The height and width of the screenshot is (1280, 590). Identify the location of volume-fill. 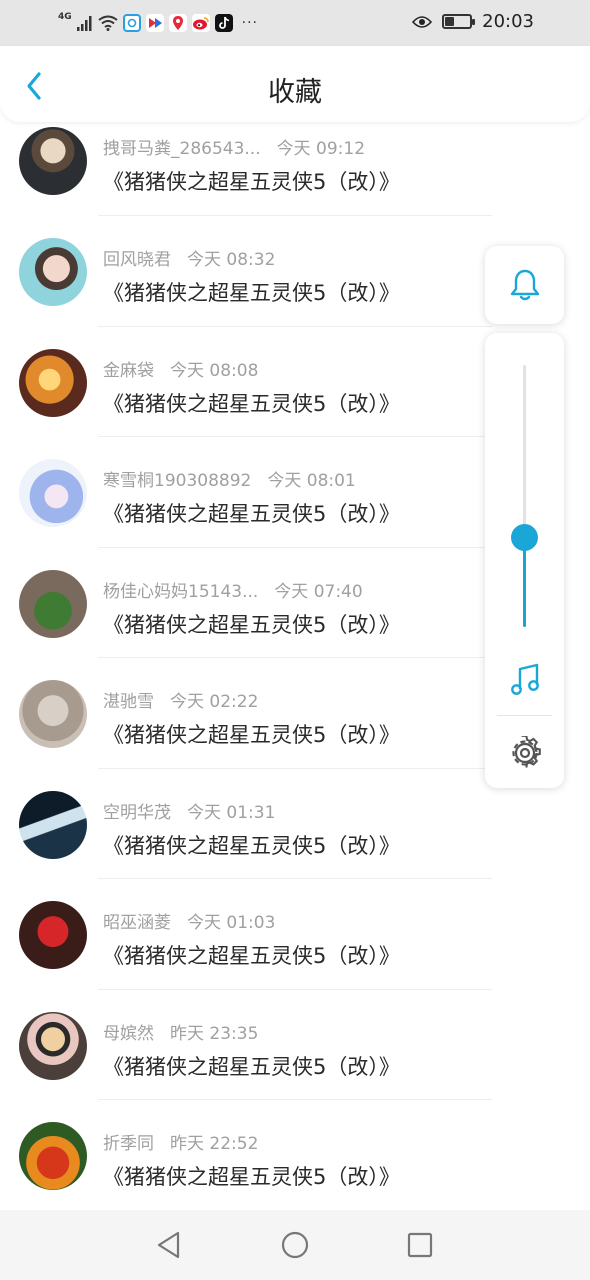
(524, 582).